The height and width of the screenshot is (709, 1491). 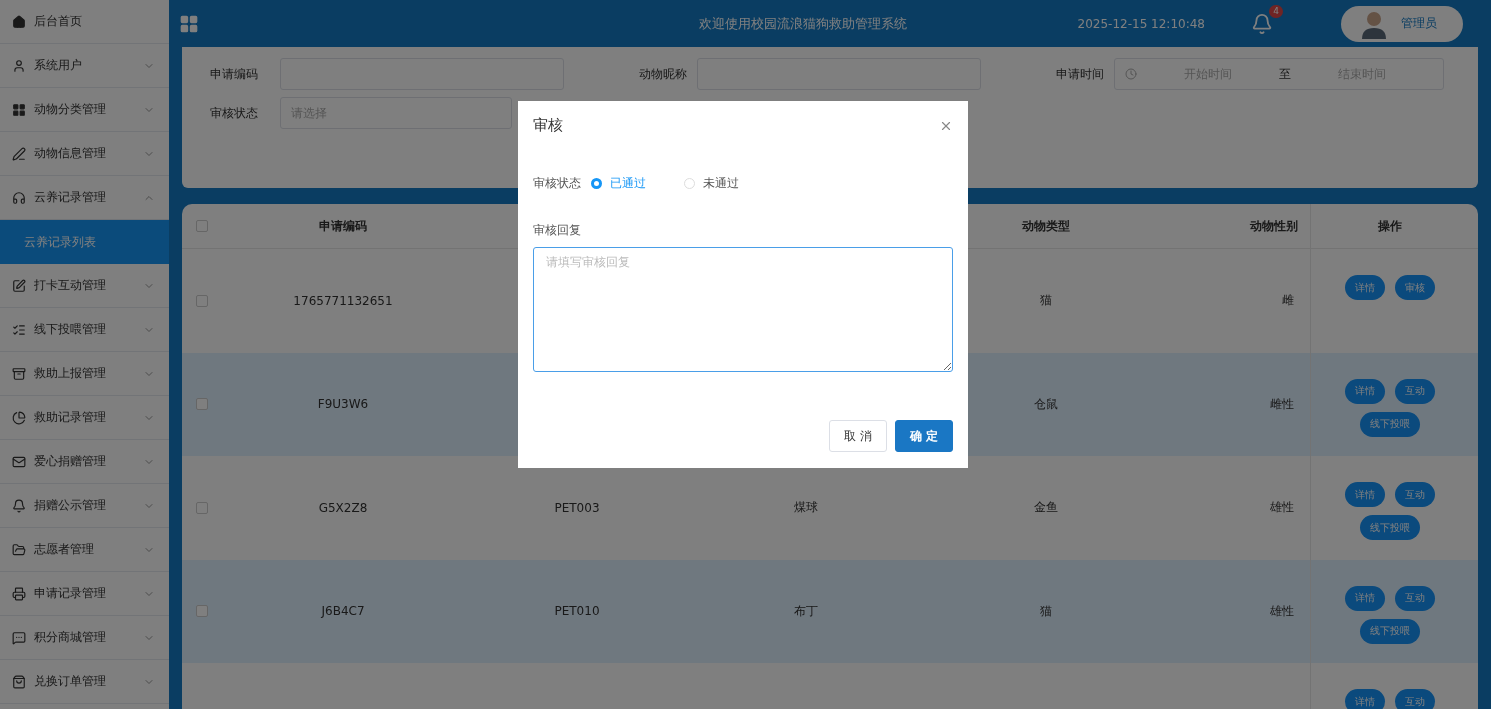 I want to click on table-cell-text: 雌, so click(x=1288, y=301).